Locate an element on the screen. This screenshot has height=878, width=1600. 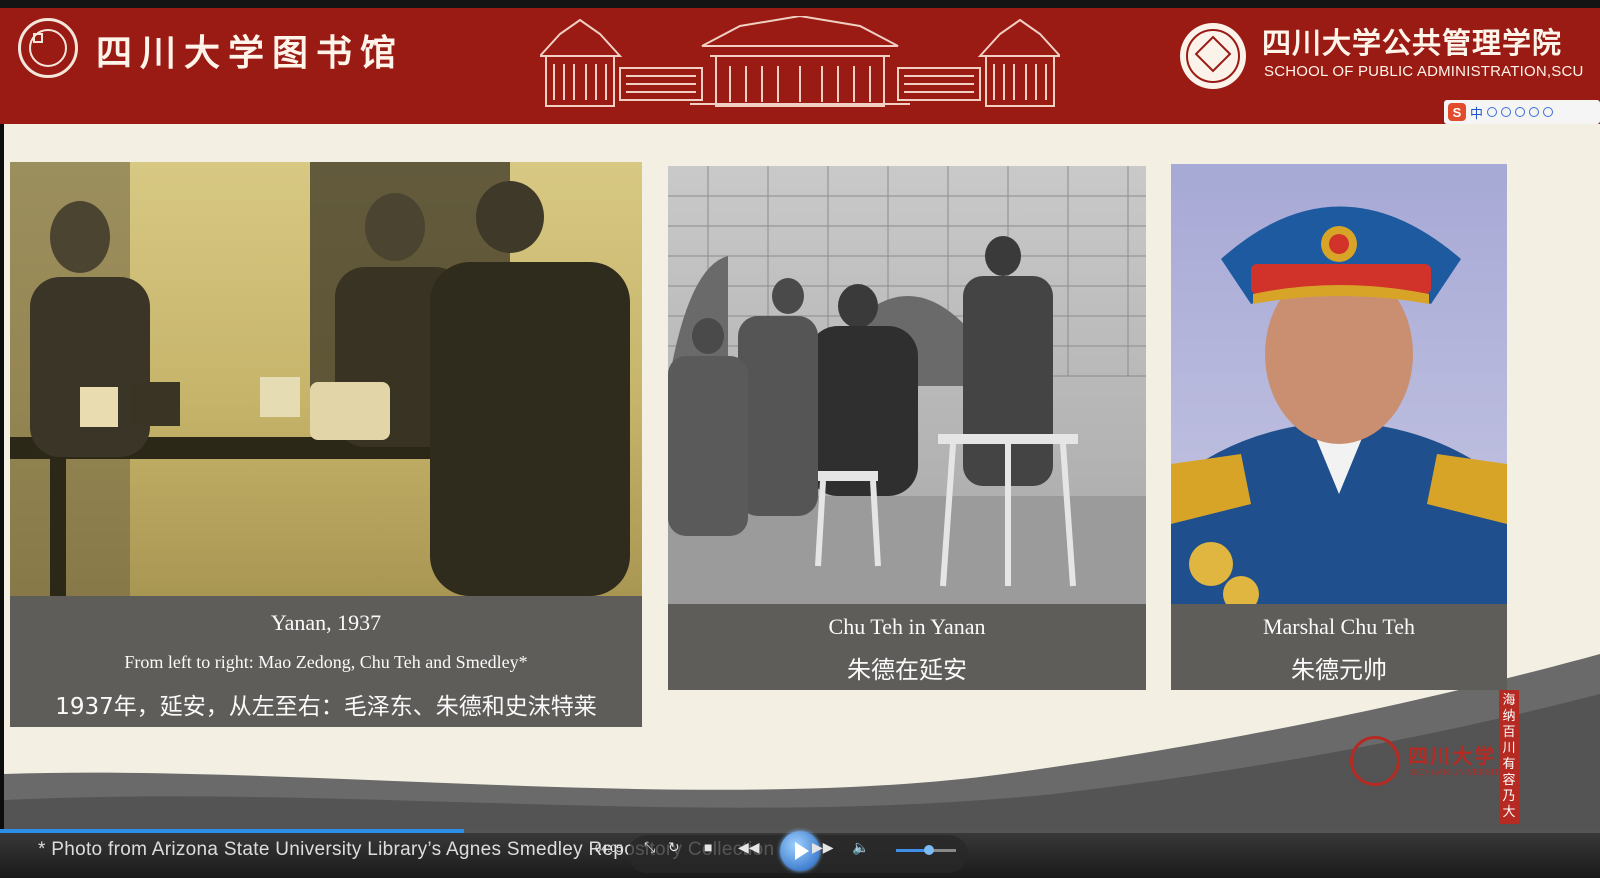
school-name-en: SCHOOL OF PUBLIC ADMINISTRATION,SCU is located at coordinates (1424, 71).